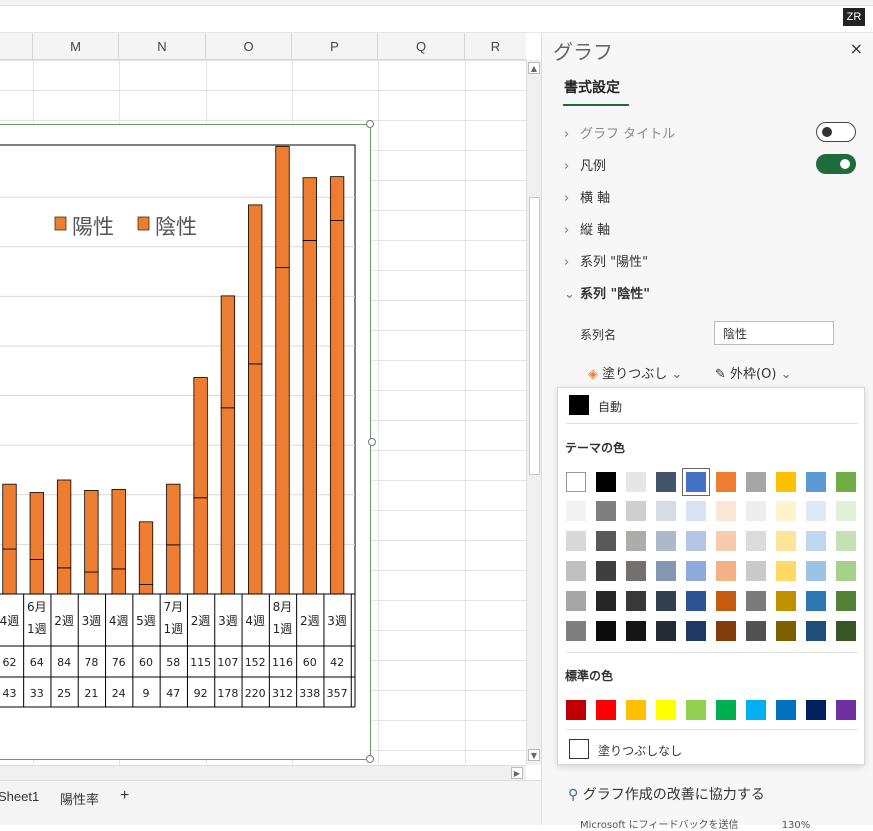 This screenshot has width=873, height=831. Describe the element at coordinates (421, 46) in the screenshot. I see `column-header-q: Q` at that location.